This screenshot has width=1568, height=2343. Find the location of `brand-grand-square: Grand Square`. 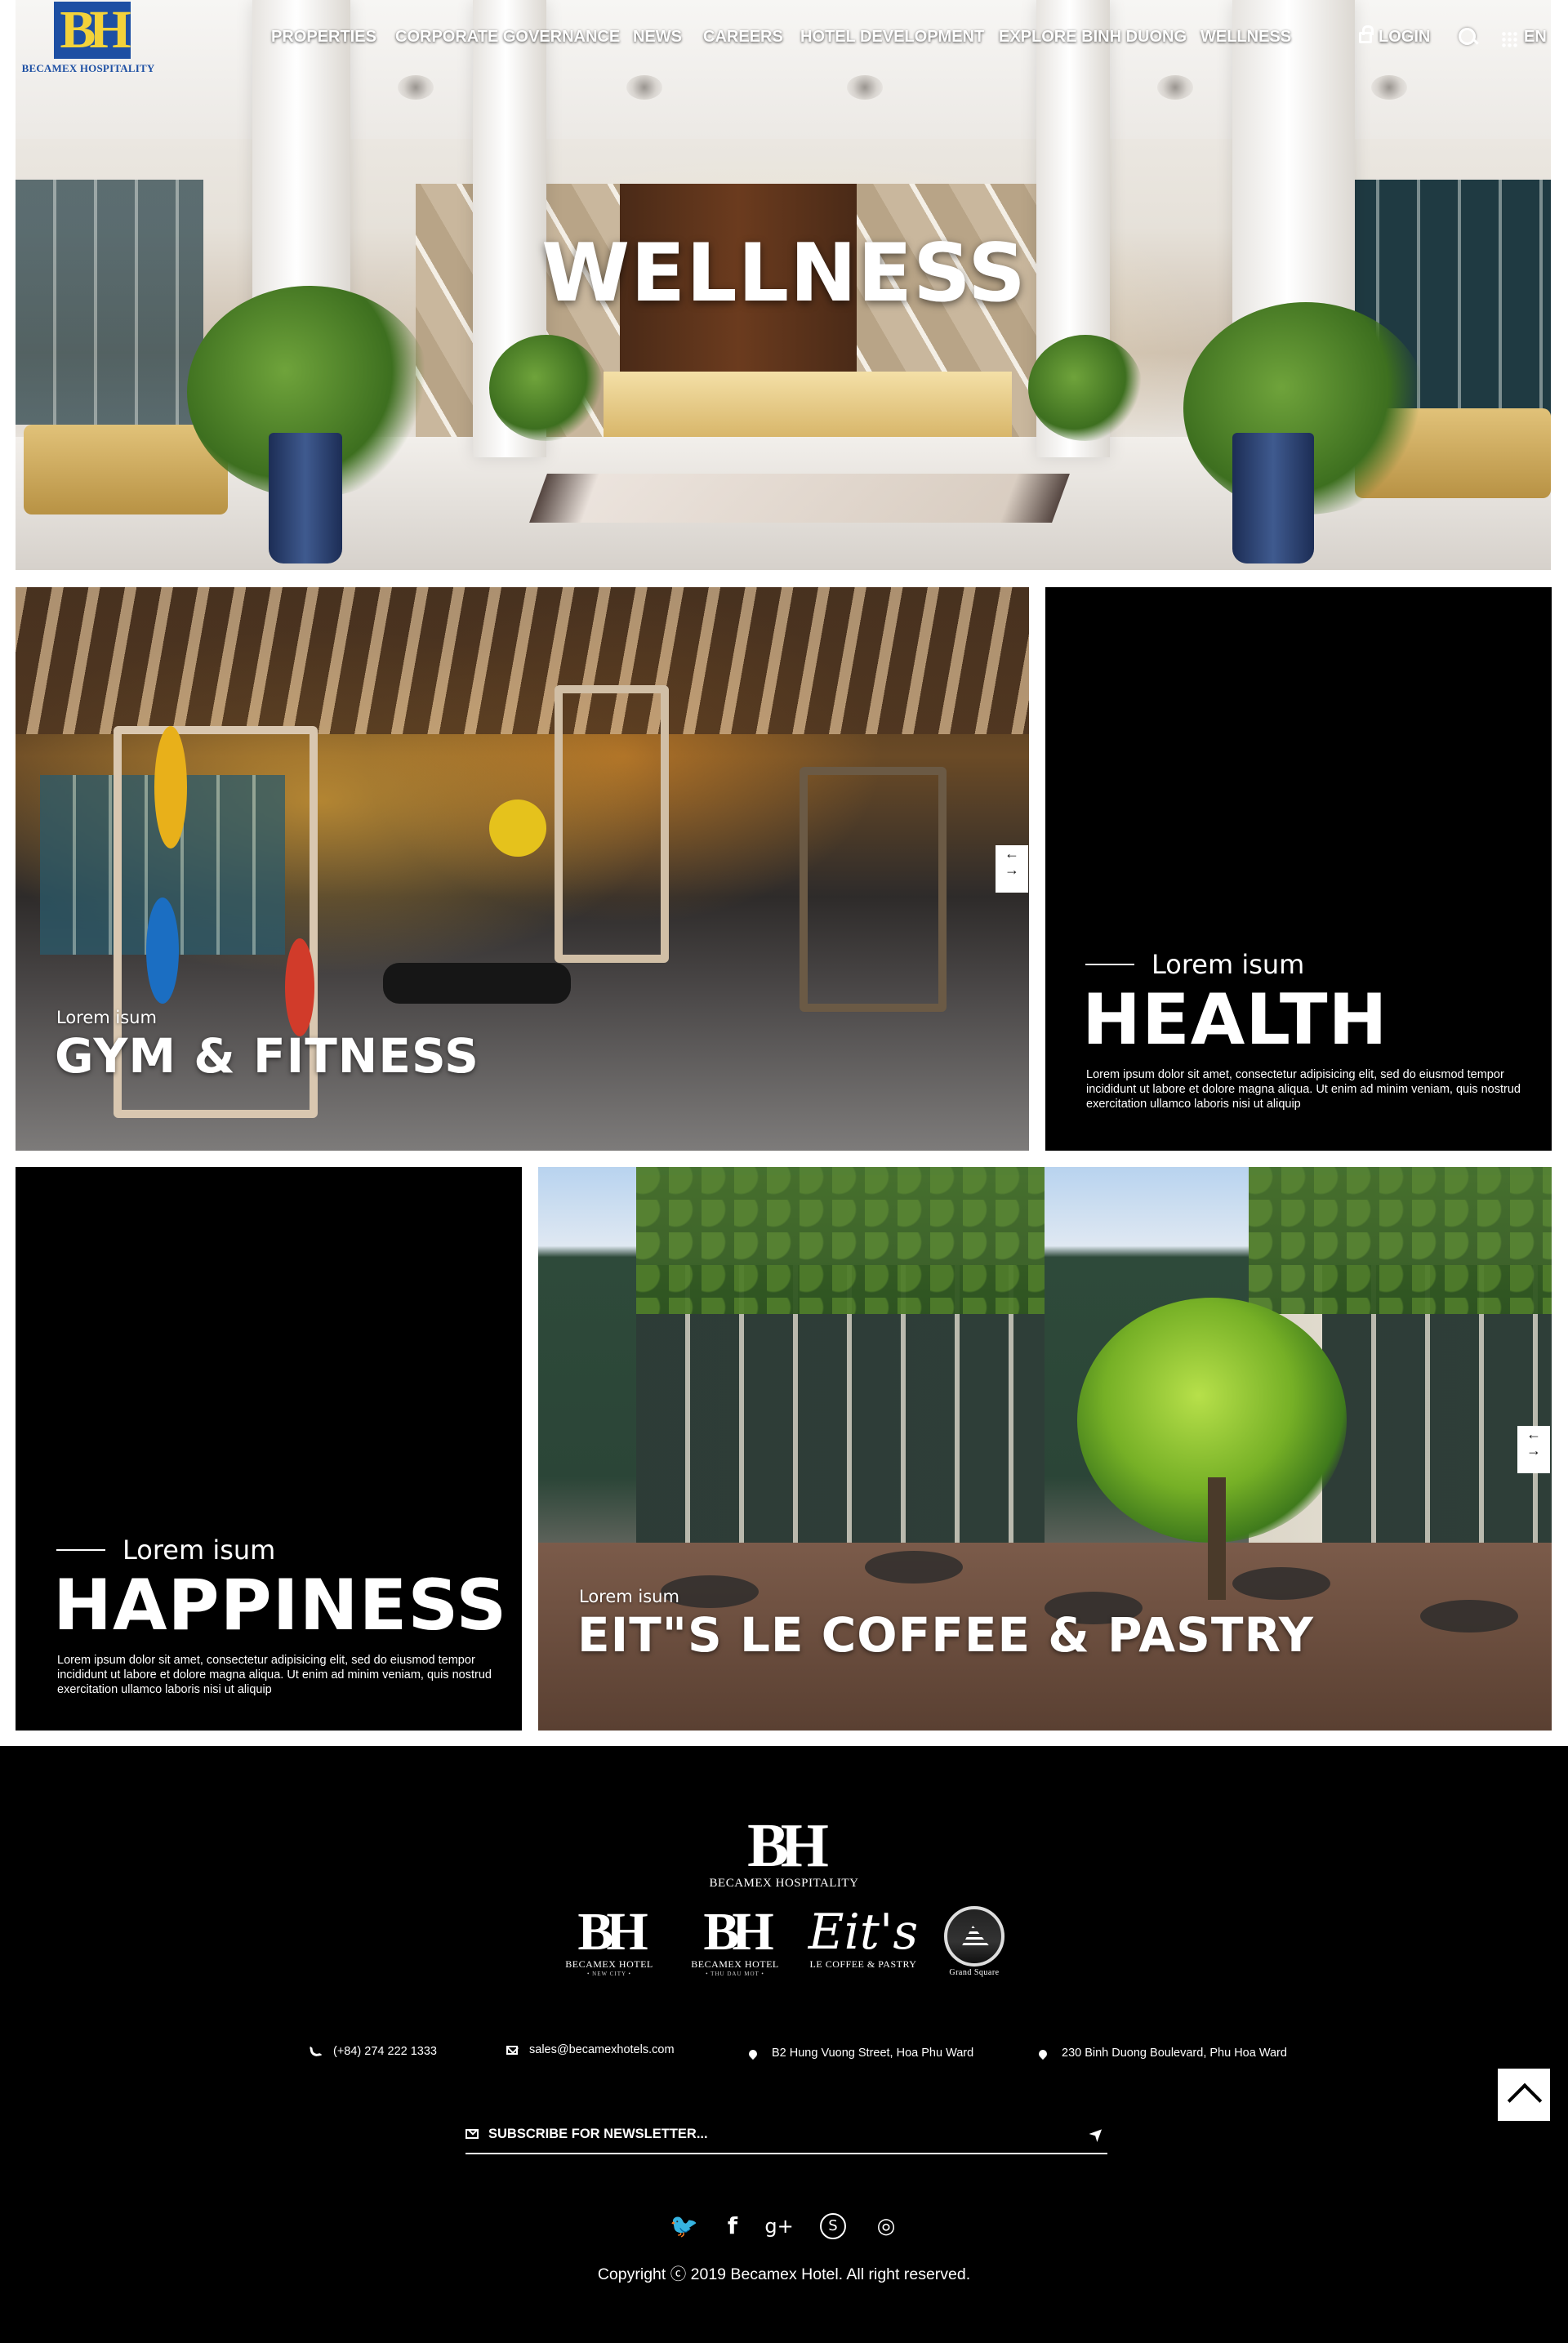

brand-grand-square: Grand Square is located at coordinates (974, 1941).